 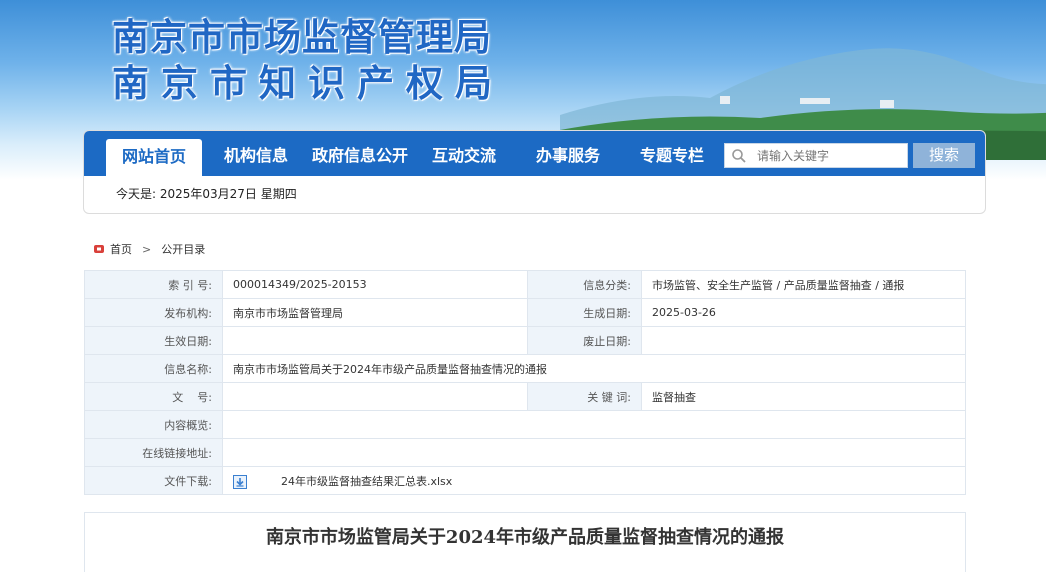 I want to click on info-name-value: 南京市市场监管局关于2024年市级产品质量监督抽查情况的通报, so click(x=594, y=368).